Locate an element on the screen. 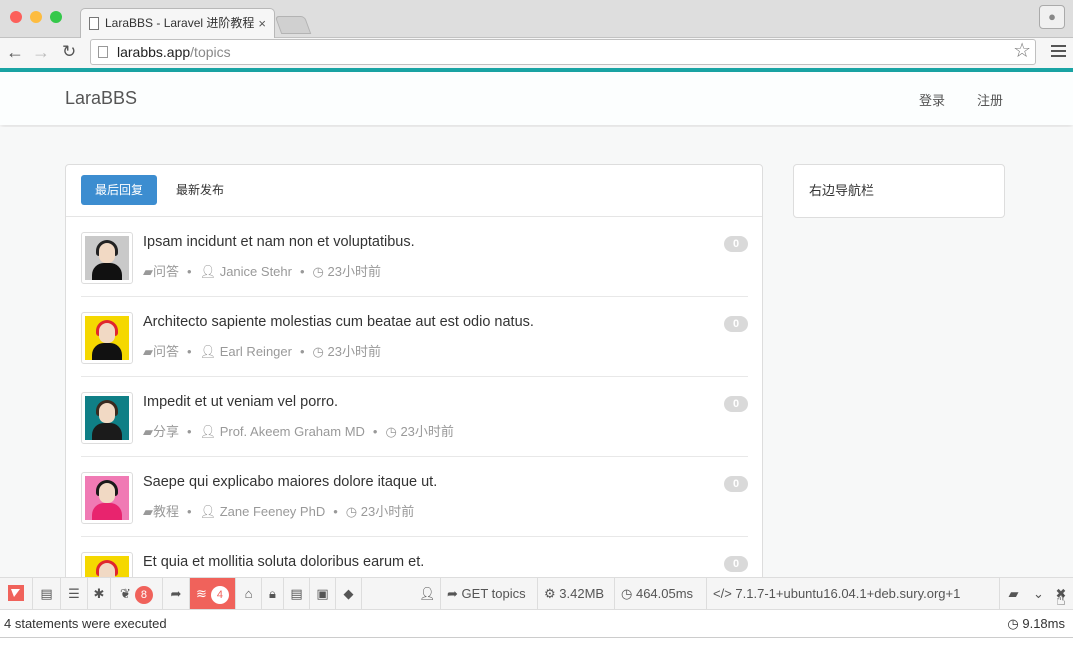 Image resolution: width=1073 pixels, height=646 pixels. topic-author: Zane Feeney PhD is located at coordinates (273, 511).